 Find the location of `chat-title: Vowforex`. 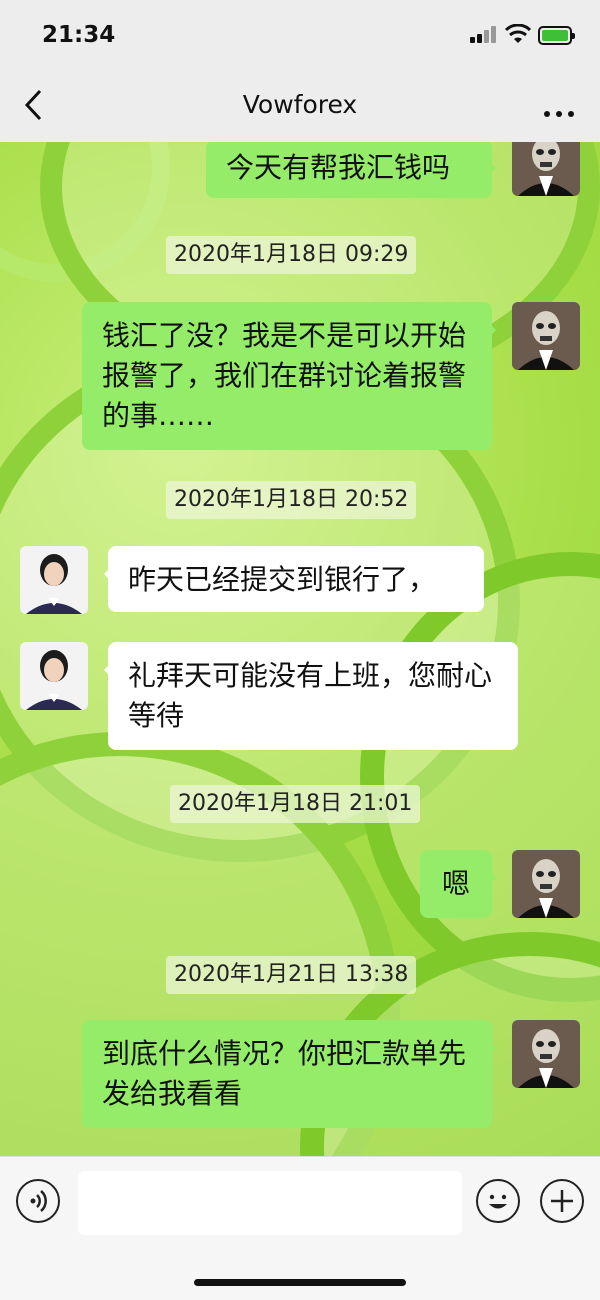

chat-title: Vowforex is located at coordinates (300, 104).